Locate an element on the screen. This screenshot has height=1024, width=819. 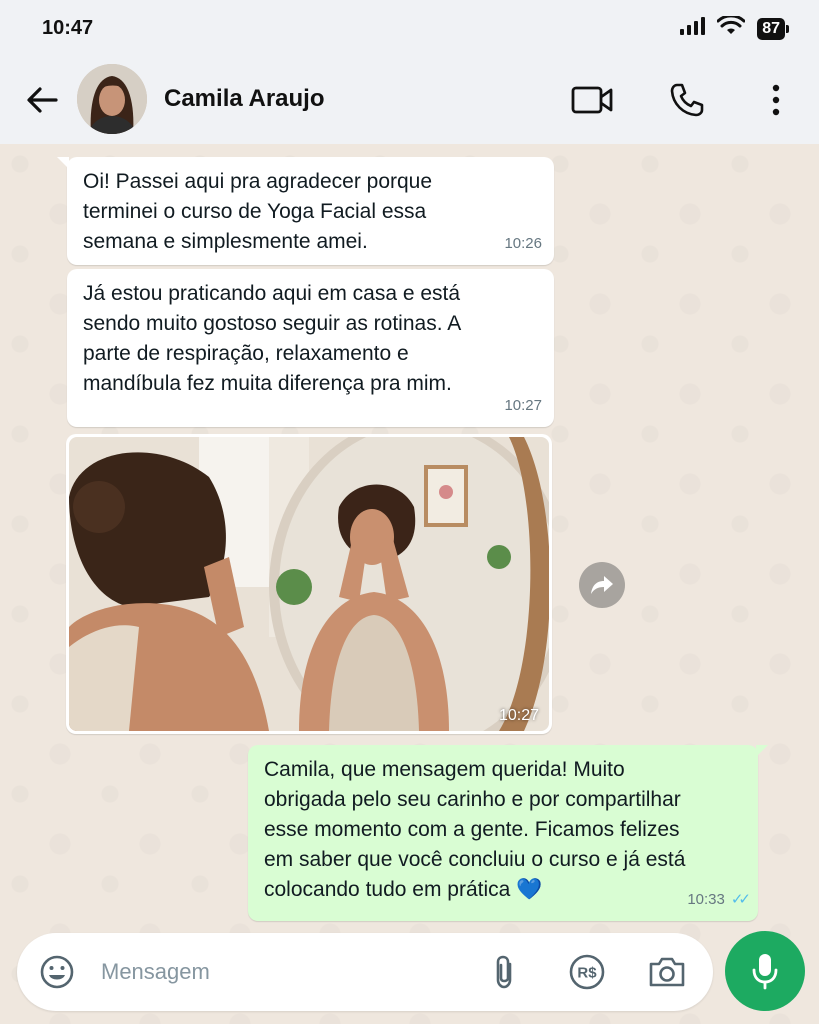
status-icons: 87 is located at coordinates (734, 27).